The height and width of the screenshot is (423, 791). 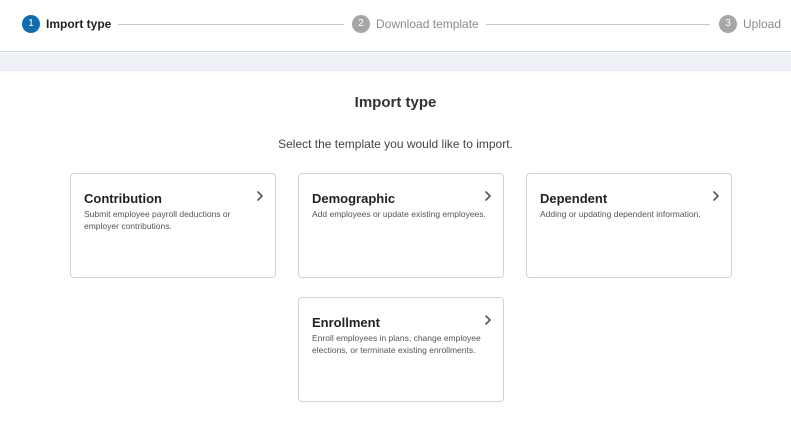 I want to click on step-number-2: 2, so click(x=361, y=24).